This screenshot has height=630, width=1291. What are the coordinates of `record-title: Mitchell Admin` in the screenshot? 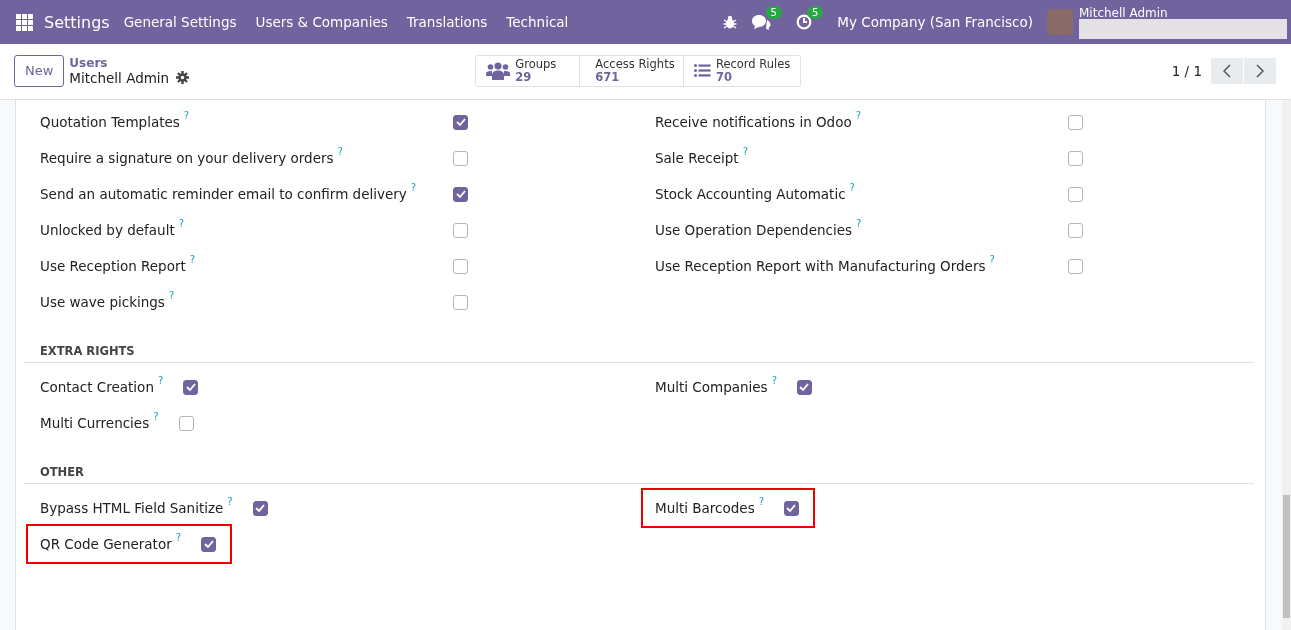 It's located at (119, 77).